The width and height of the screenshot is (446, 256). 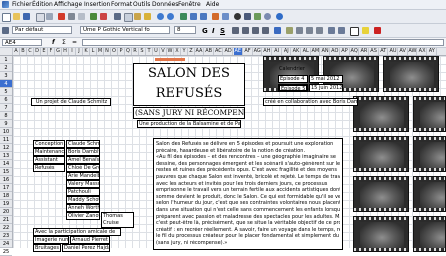 What do you see at coordinates (125, 30) in the screenshot?
I see `font-name-select: Ume P Gothic Vertical fo` at bounding box center [125, 30].